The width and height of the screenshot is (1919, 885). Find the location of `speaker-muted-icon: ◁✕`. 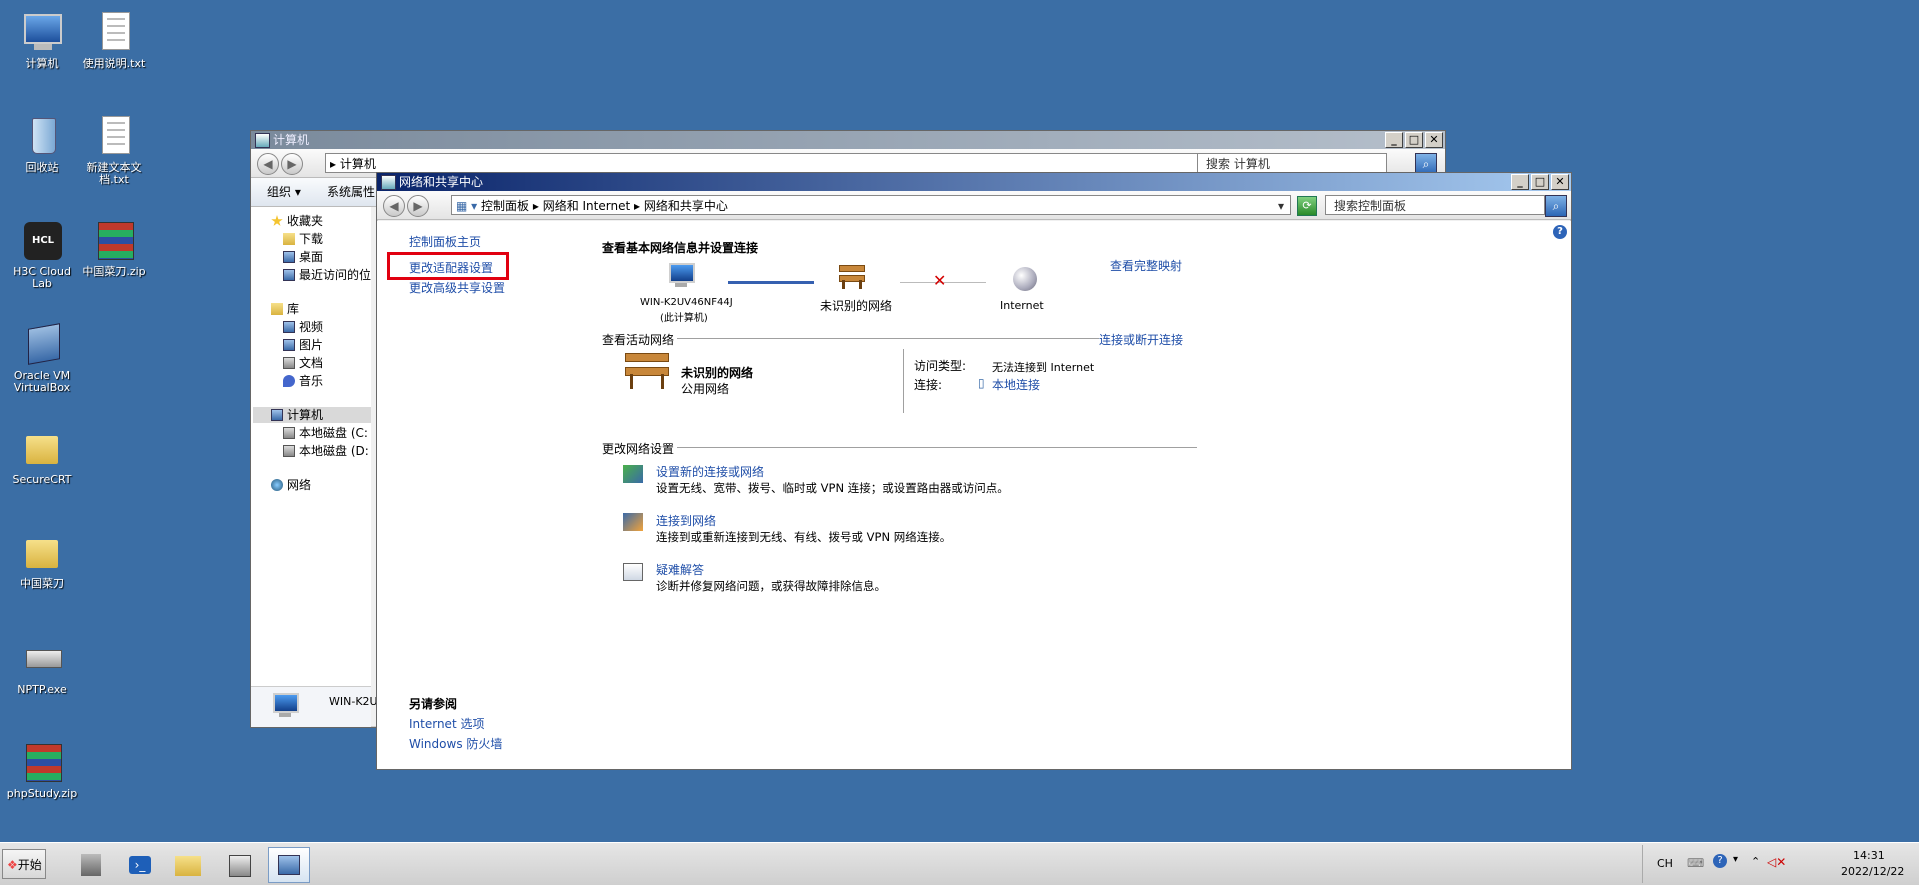

speaker-muted-icon: ◁✕ is located at coordinates (1776, 862).